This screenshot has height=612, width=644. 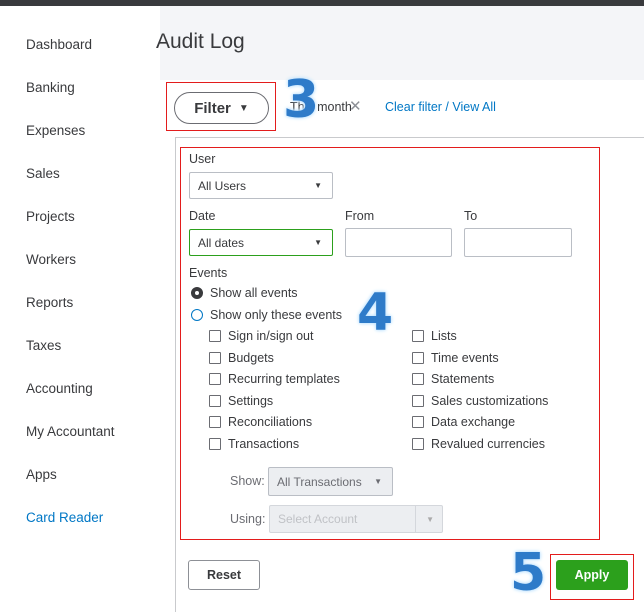 I want to click on date-select: All dates ▼, so click(x=261, y=242).